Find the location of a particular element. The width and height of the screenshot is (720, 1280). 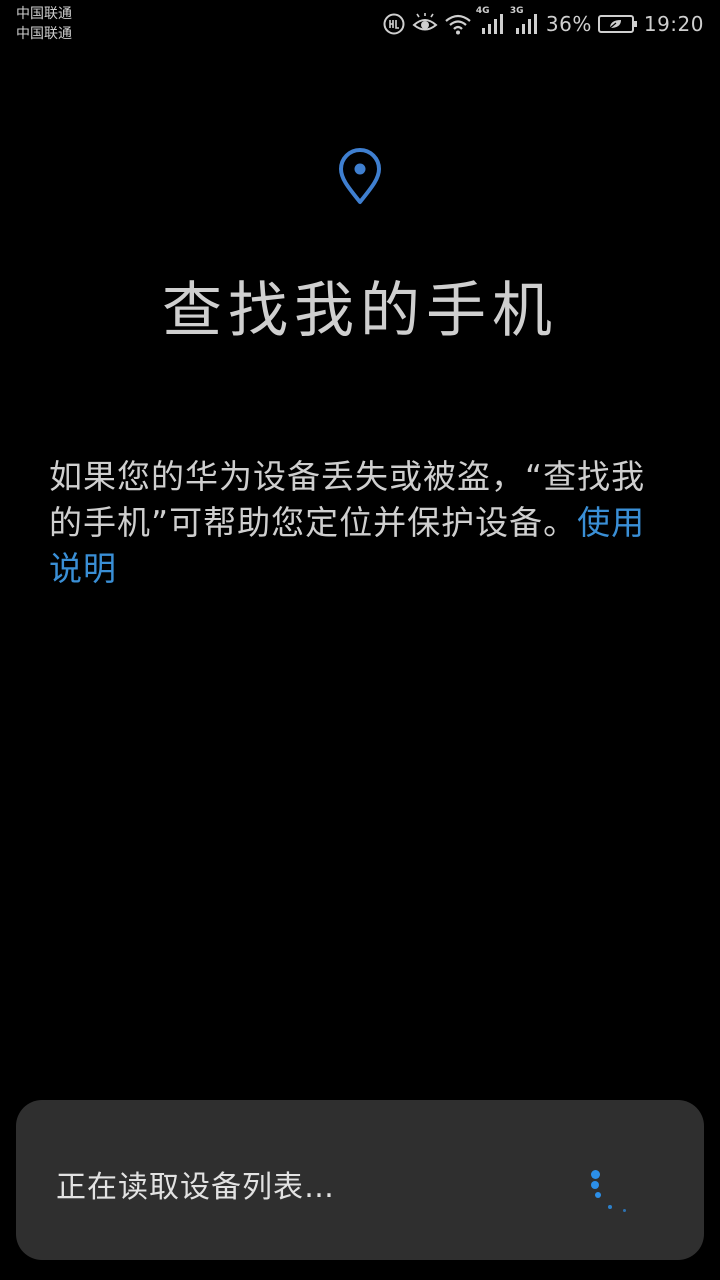

location-pin-icon is located at coordinates (360, 177).